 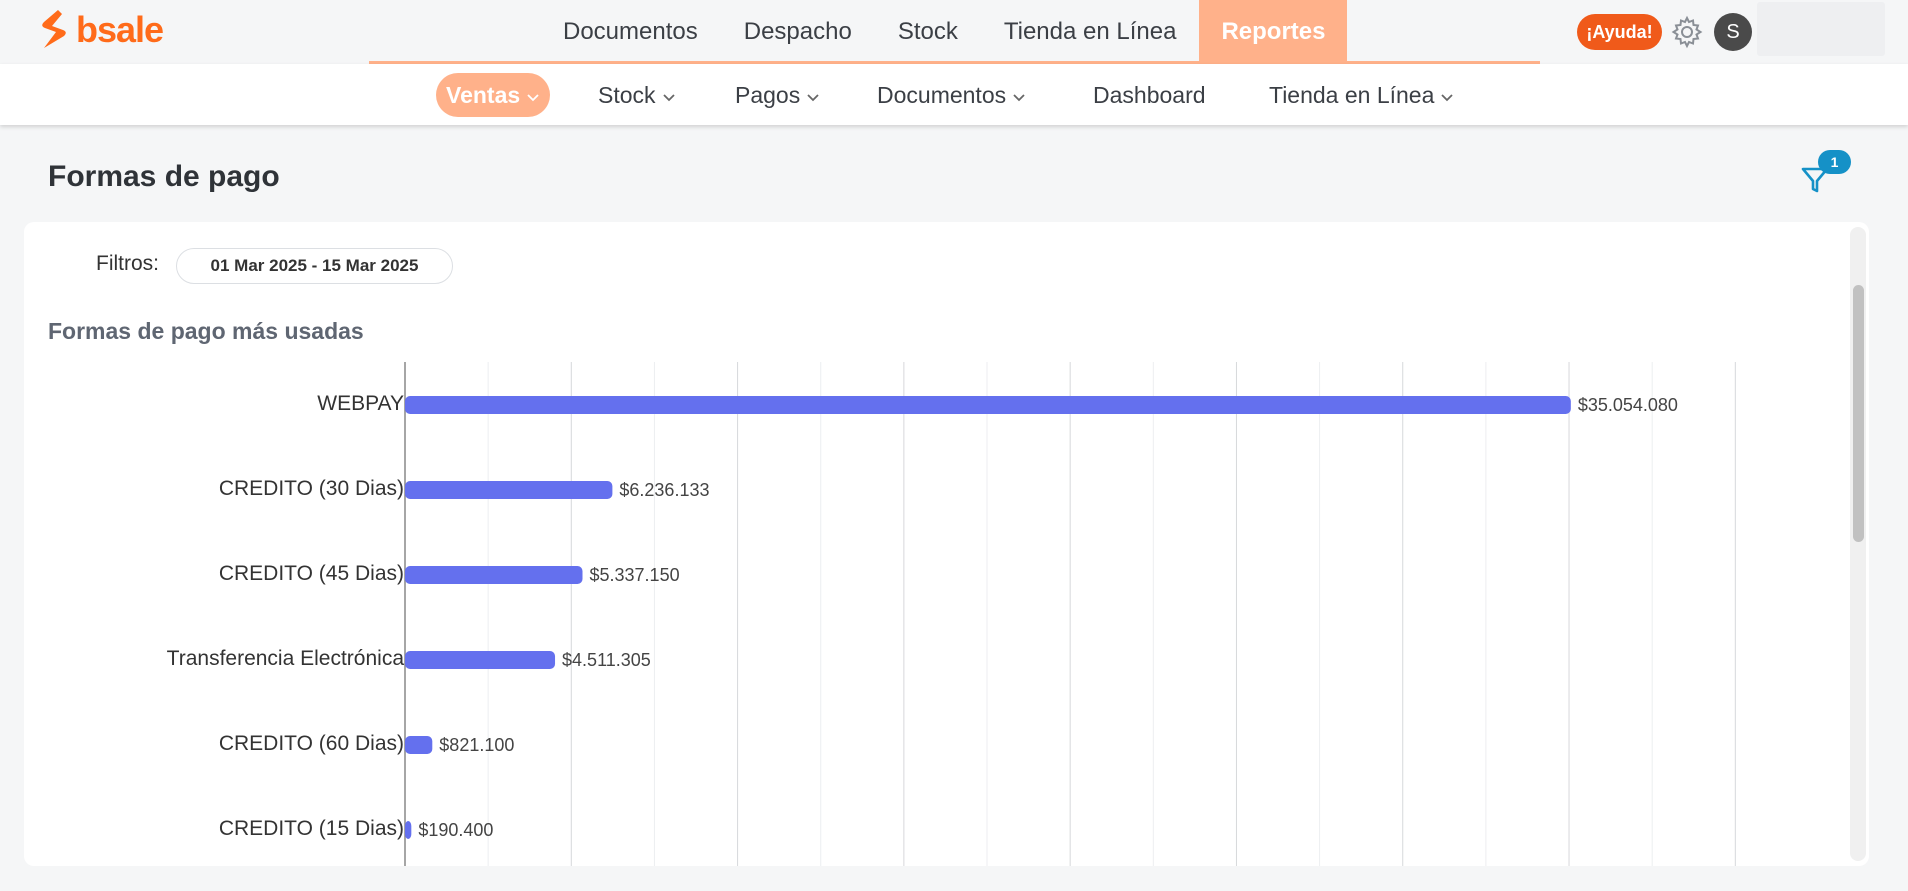 What do you see at coordinates (1821, 29) in the screenshot?
I see `account-placeholder` at bounding box center [1821, 29].